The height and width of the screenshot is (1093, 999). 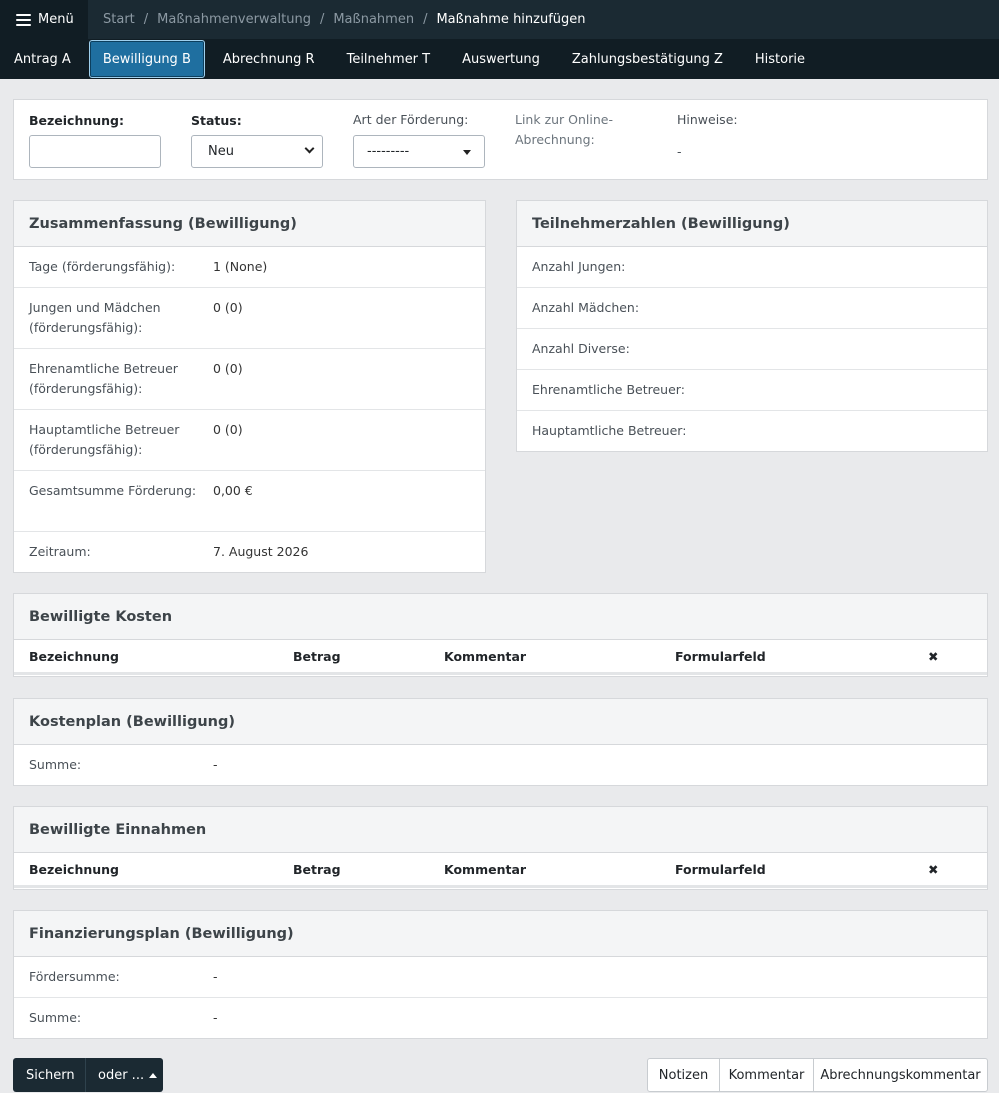 What do you see at coordinates (683, 1075) in the screenshot?
I see `notes-button: Notizen` at bounding box center [683, 1075].